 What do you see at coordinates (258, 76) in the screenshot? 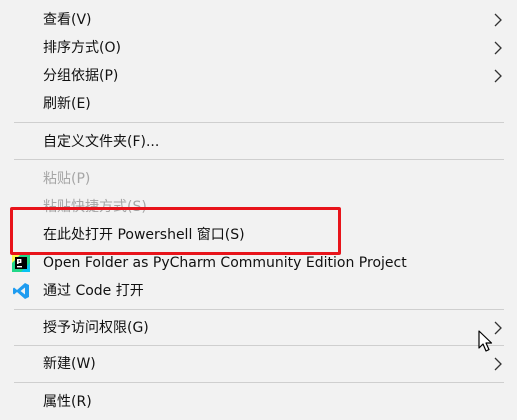
I see `menu-item-group: 分组依据(P)` at bounding box center [258, 76].